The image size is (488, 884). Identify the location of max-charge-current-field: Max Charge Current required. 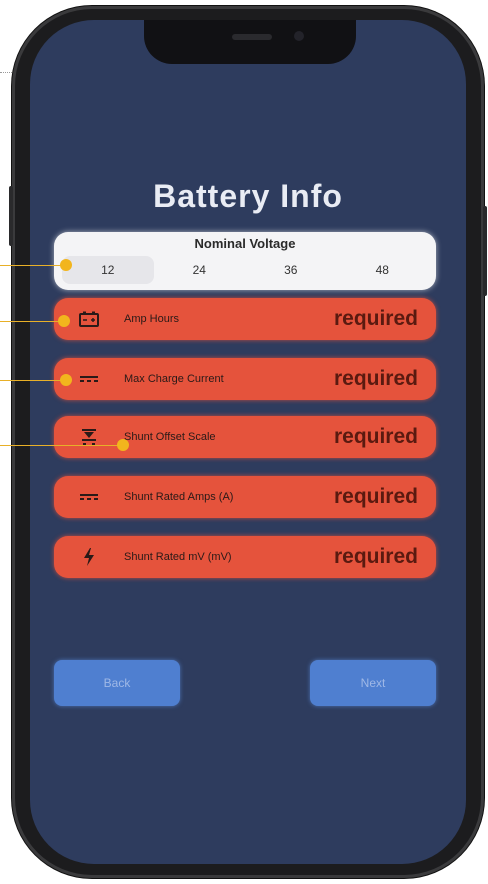
(245, 379).